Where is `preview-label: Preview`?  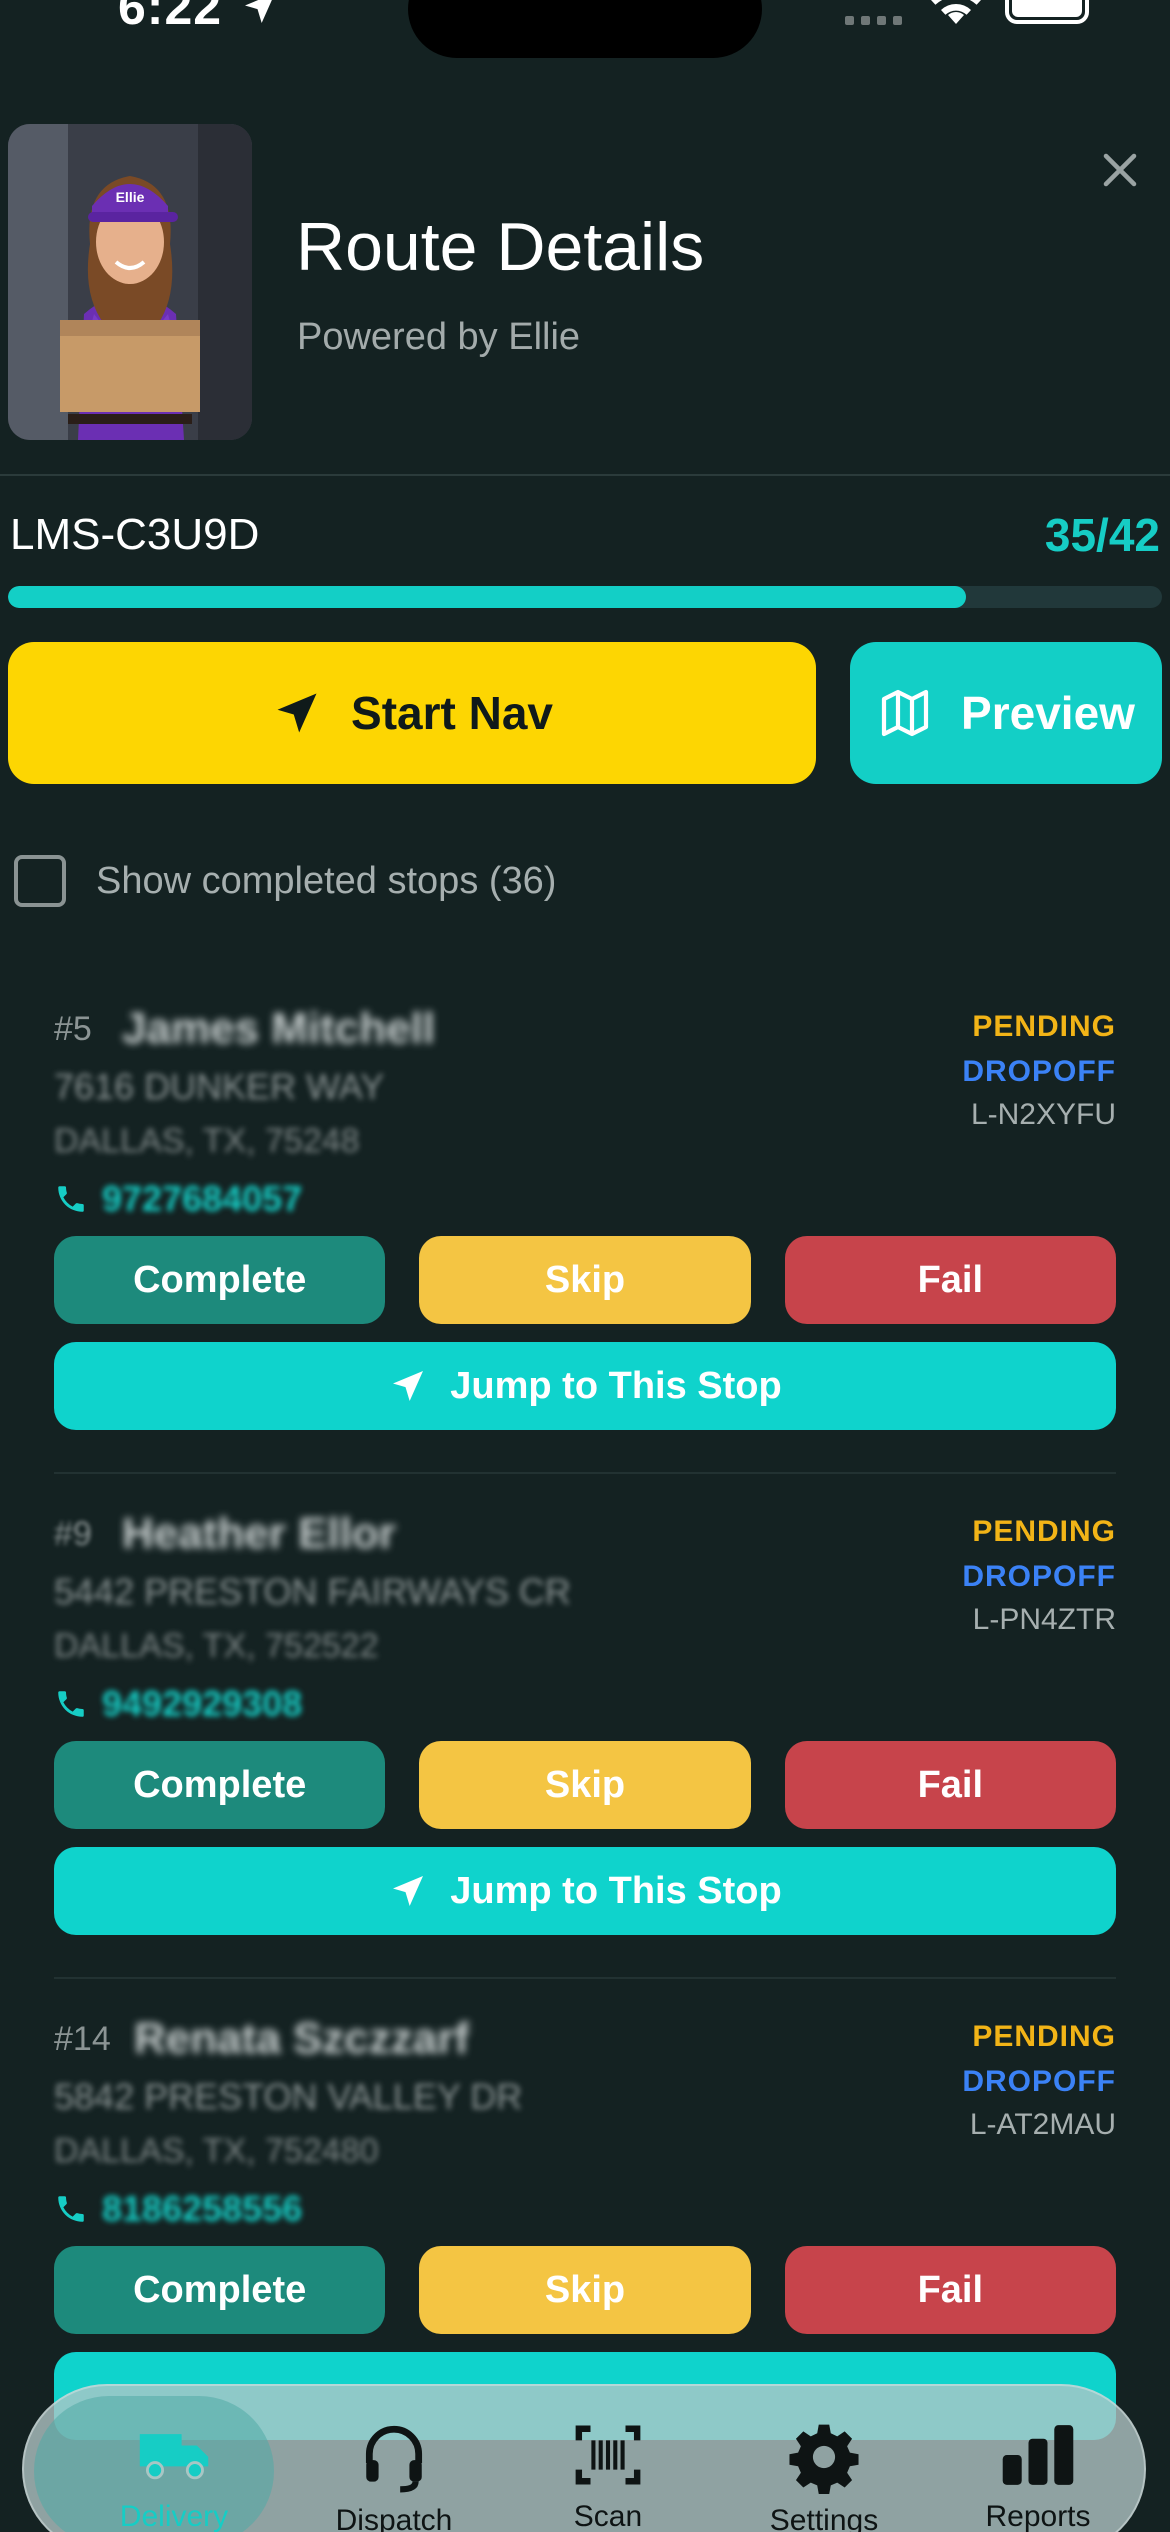
preview-label: Preview is located at coordinates (1048, 713).